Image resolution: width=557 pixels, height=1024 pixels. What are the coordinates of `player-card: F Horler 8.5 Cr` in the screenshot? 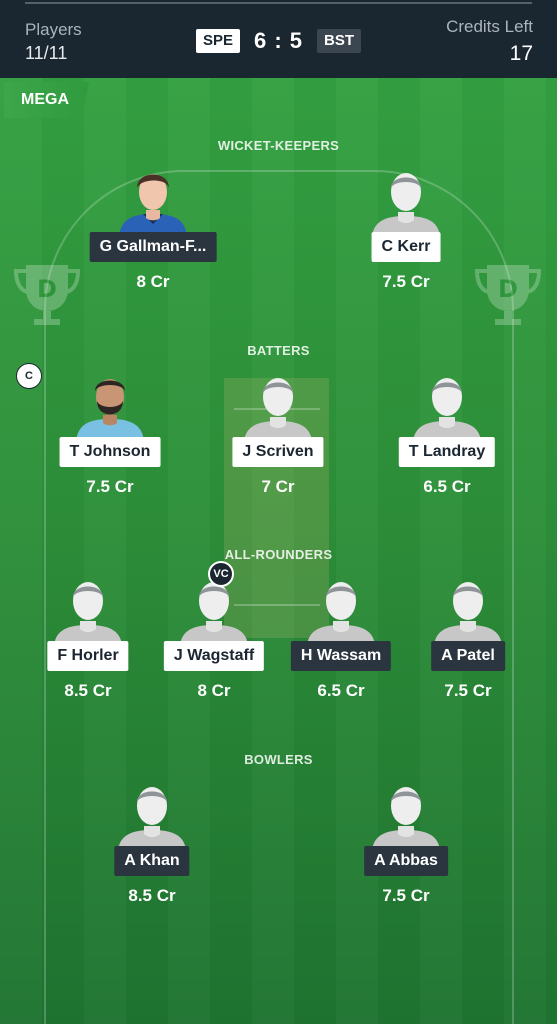 It's located at (88, 640).